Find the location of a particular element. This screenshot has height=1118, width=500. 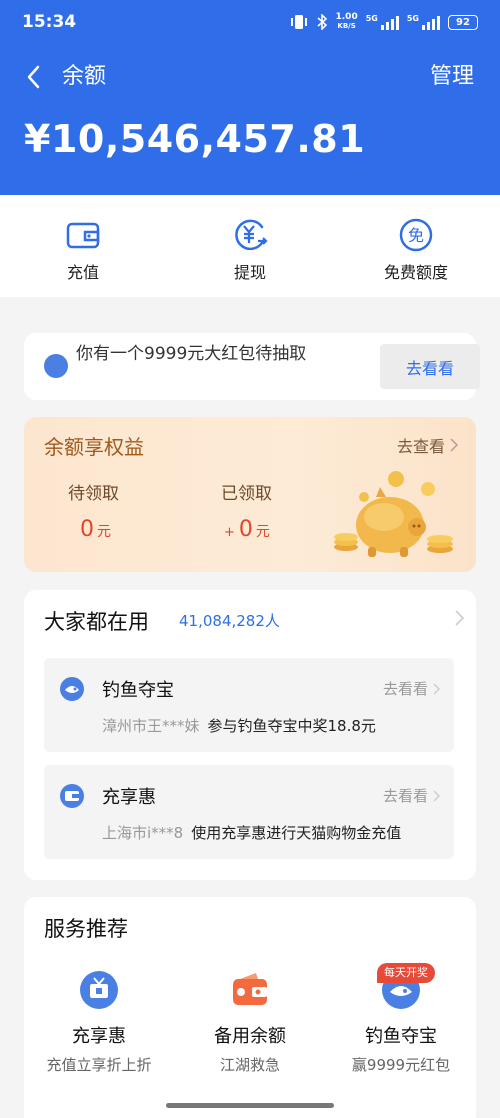

bluetooth-icon is located at coordinates (321, 22).